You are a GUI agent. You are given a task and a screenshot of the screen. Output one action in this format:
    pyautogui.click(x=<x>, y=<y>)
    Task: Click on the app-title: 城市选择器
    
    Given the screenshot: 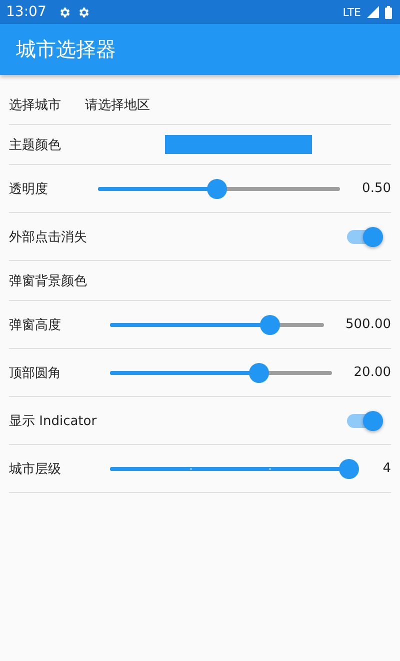 What is the action you would take?
    pyautogui.click(x=66, y=49)
    